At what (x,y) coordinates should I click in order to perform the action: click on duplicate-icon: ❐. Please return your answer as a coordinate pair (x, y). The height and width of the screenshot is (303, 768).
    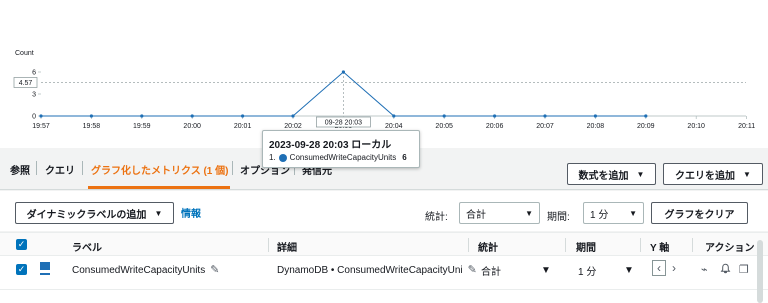
    Looking at the image, I should click on (744, 269).